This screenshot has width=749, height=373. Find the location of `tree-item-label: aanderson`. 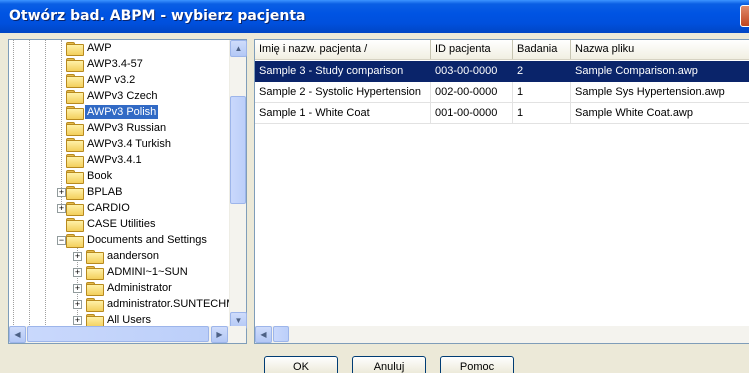

tree-item-label: aanderson is located at coordinates (133, 256).